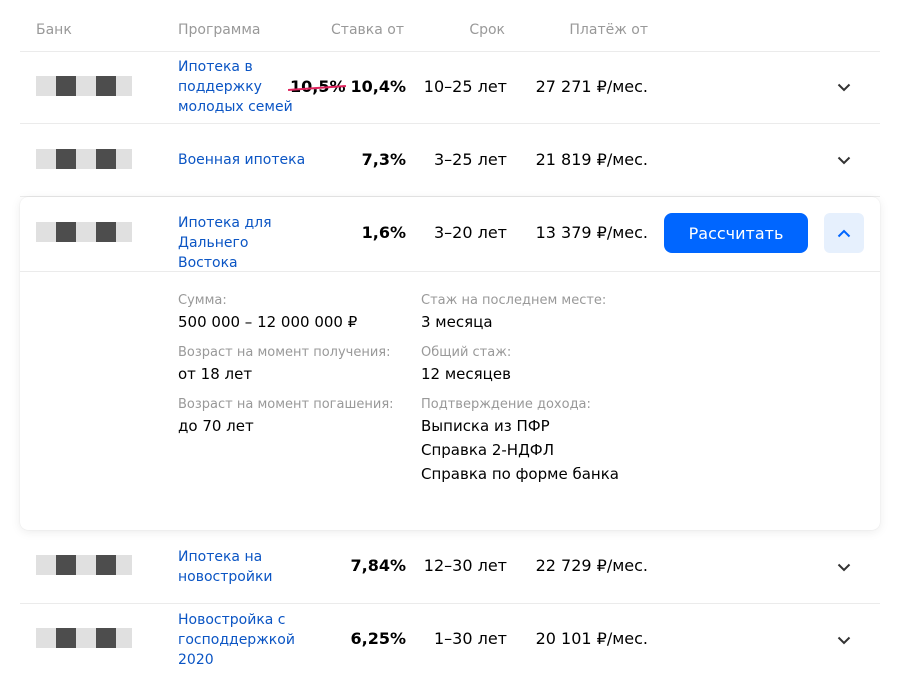 The height and width of the screenshot is (700, 900). Describe the element at coordinates (367, 30) in the screenshot. I see `header-rate: Ставка от` at that location.